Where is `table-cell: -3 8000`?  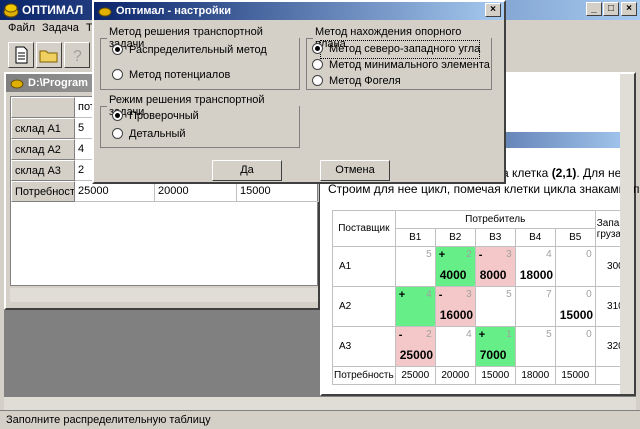
table-cell: -3 8000 is located at coordinates (495, 266).